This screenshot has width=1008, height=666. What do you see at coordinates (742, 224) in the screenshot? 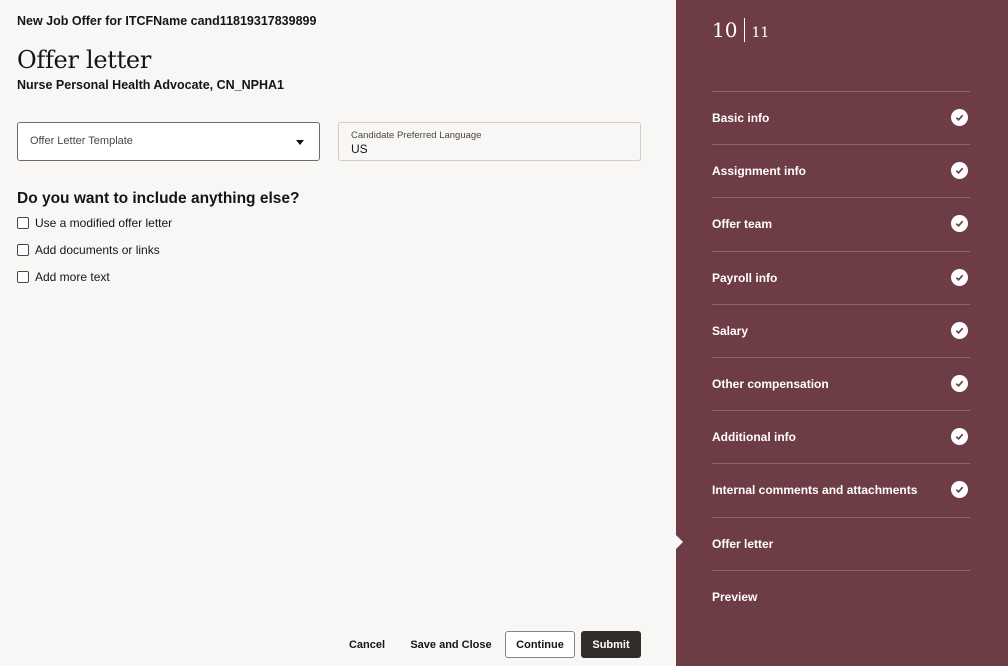
I see `step-label: Offer team` at bounding box center [742, 224].